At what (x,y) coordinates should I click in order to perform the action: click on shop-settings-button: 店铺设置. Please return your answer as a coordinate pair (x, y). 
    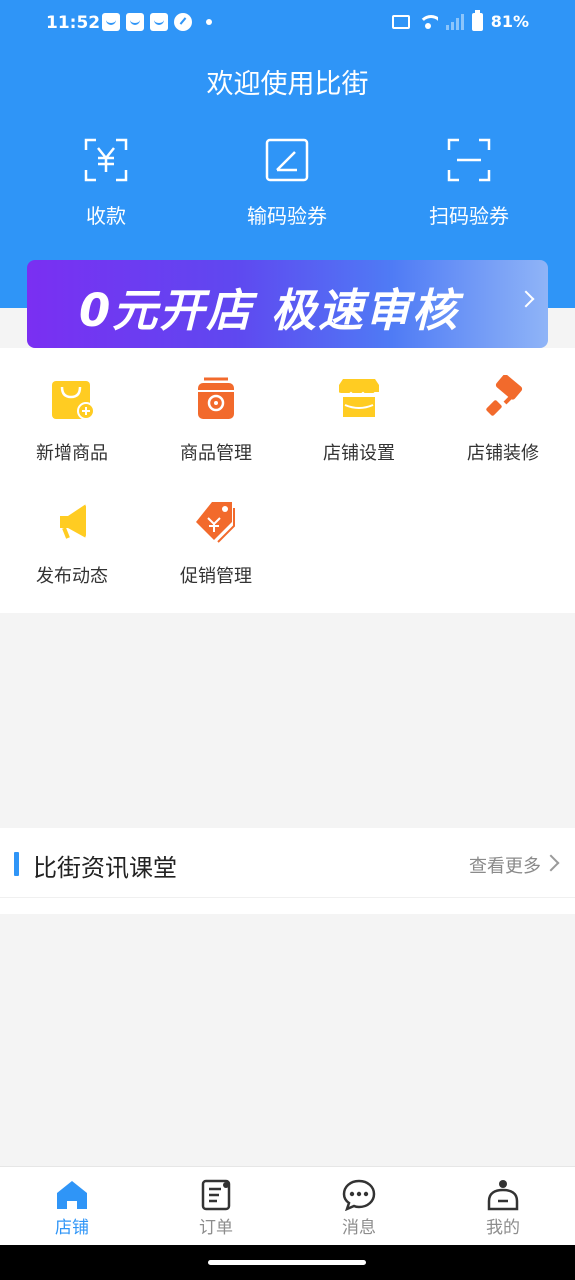
    Looking at the image, I should click on (359, 420).